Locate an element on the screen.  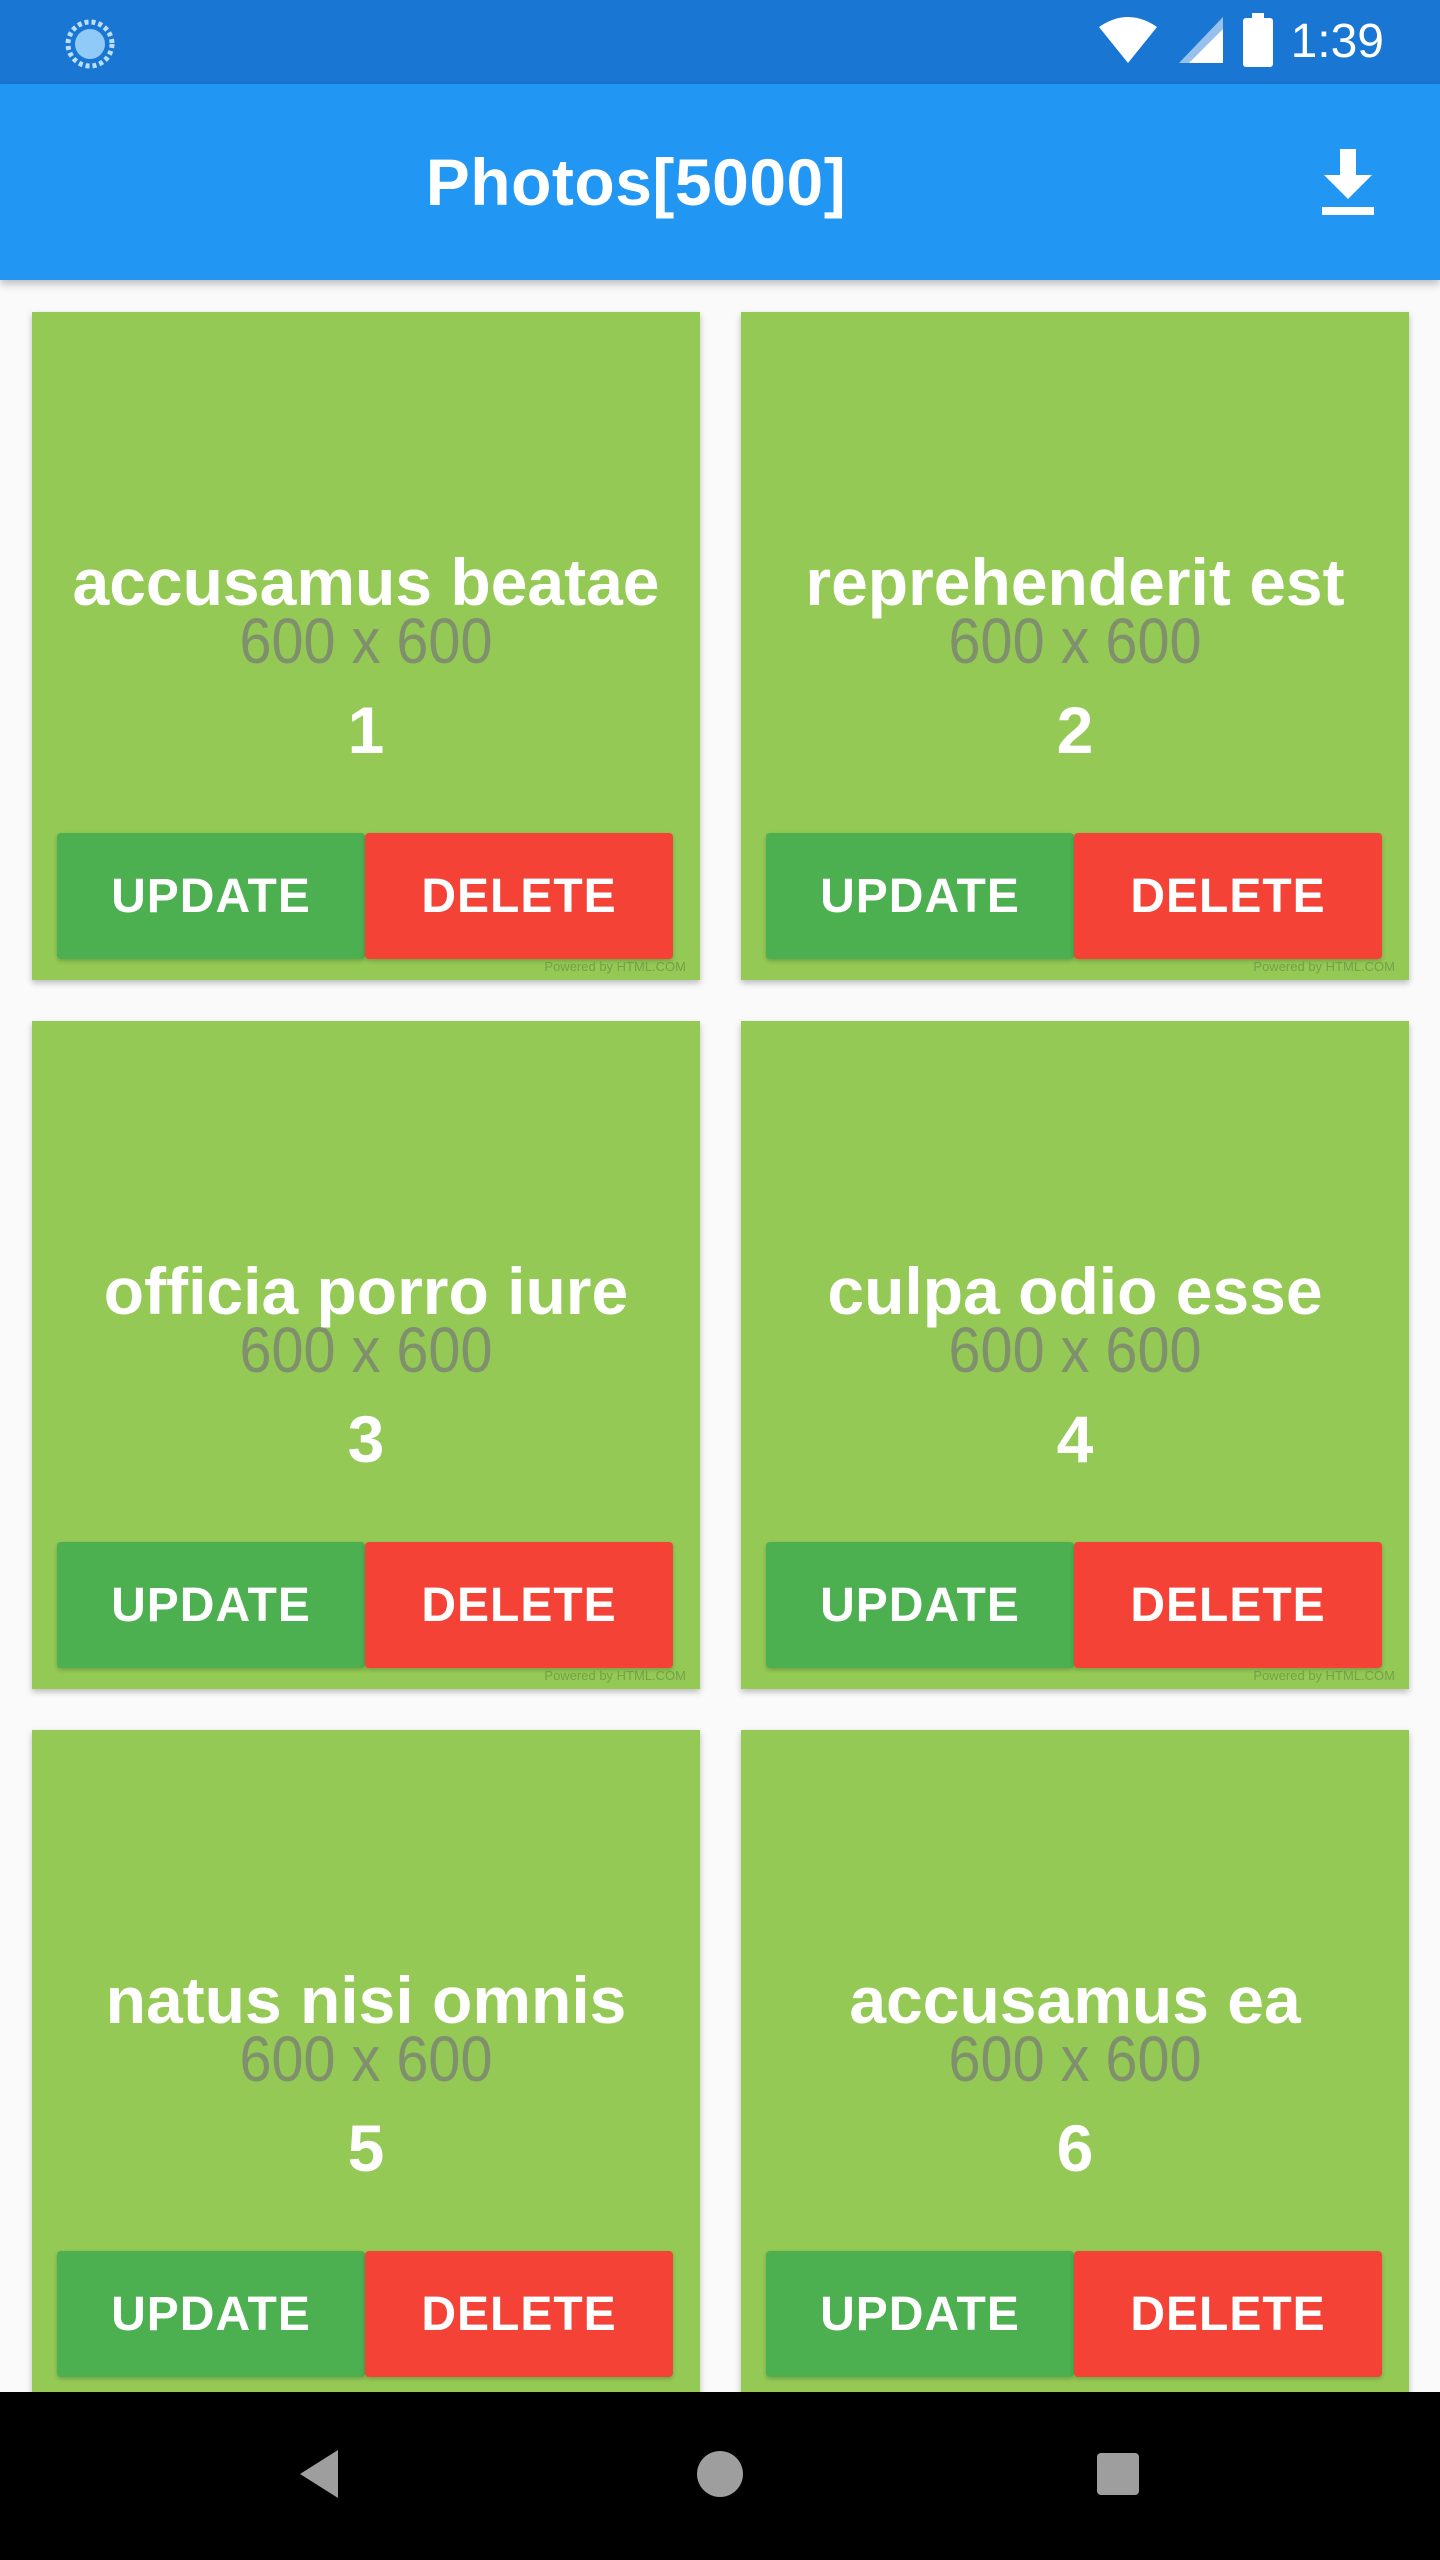
app-bar: Photos[5000] is located at coordinates (720, 182).